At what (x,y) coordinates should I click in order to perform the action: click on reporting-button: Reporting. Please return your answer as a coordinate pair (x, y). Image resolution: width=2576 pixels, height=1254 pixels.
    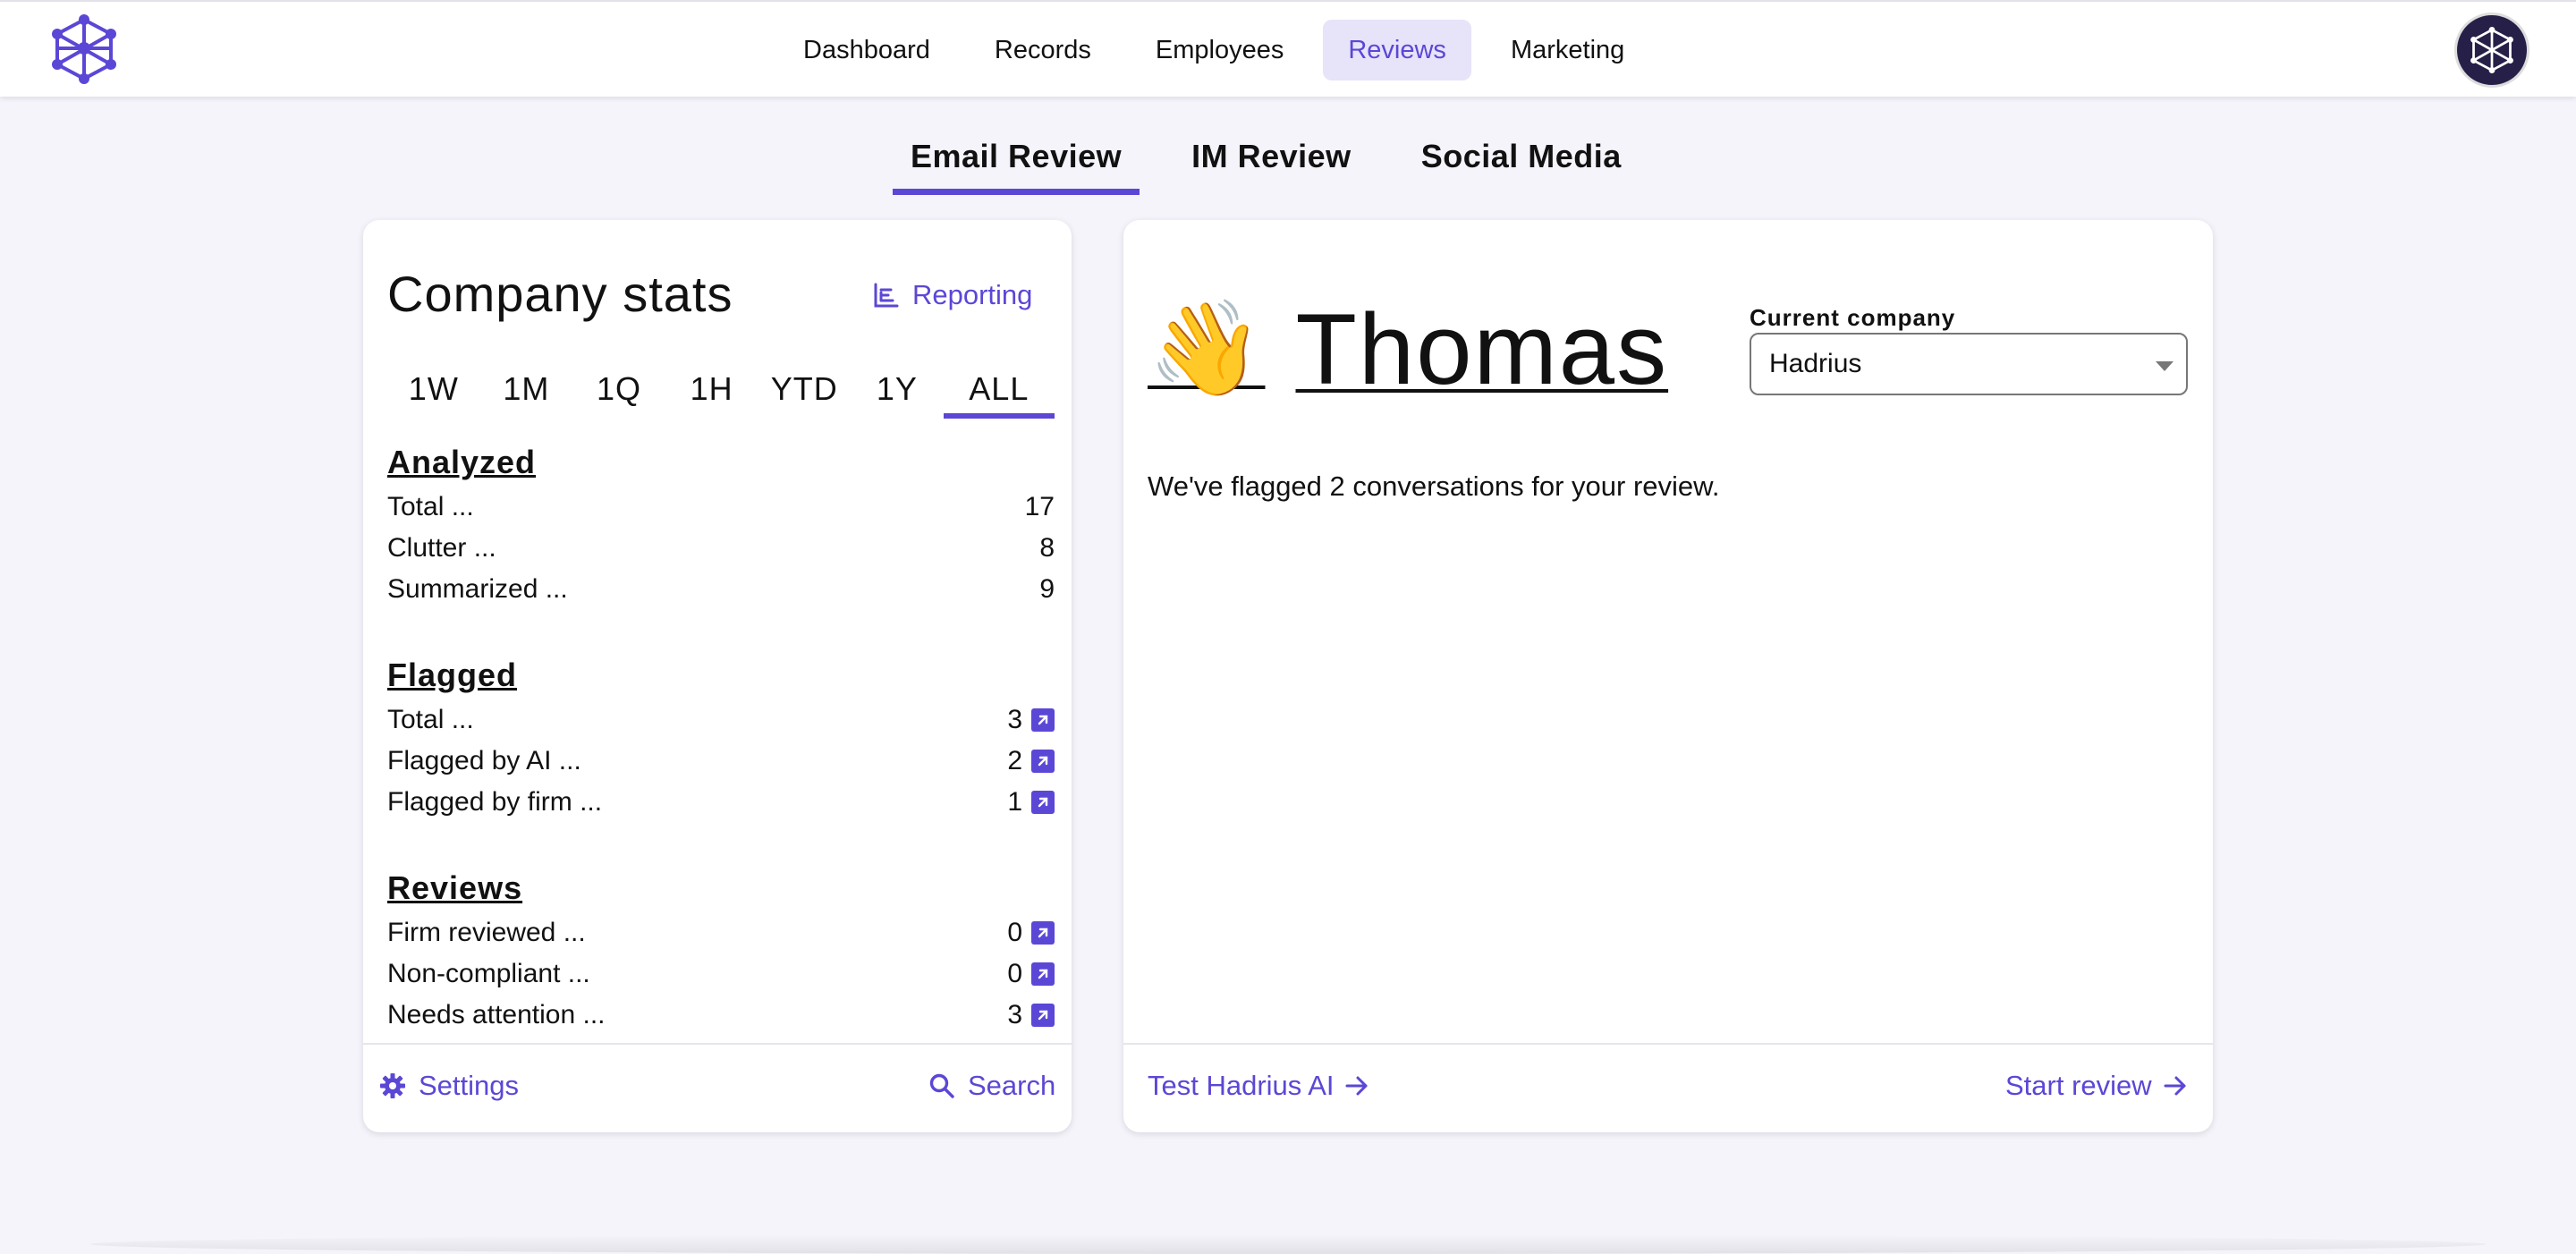
    Looking at the image, I should click on (952, 295).